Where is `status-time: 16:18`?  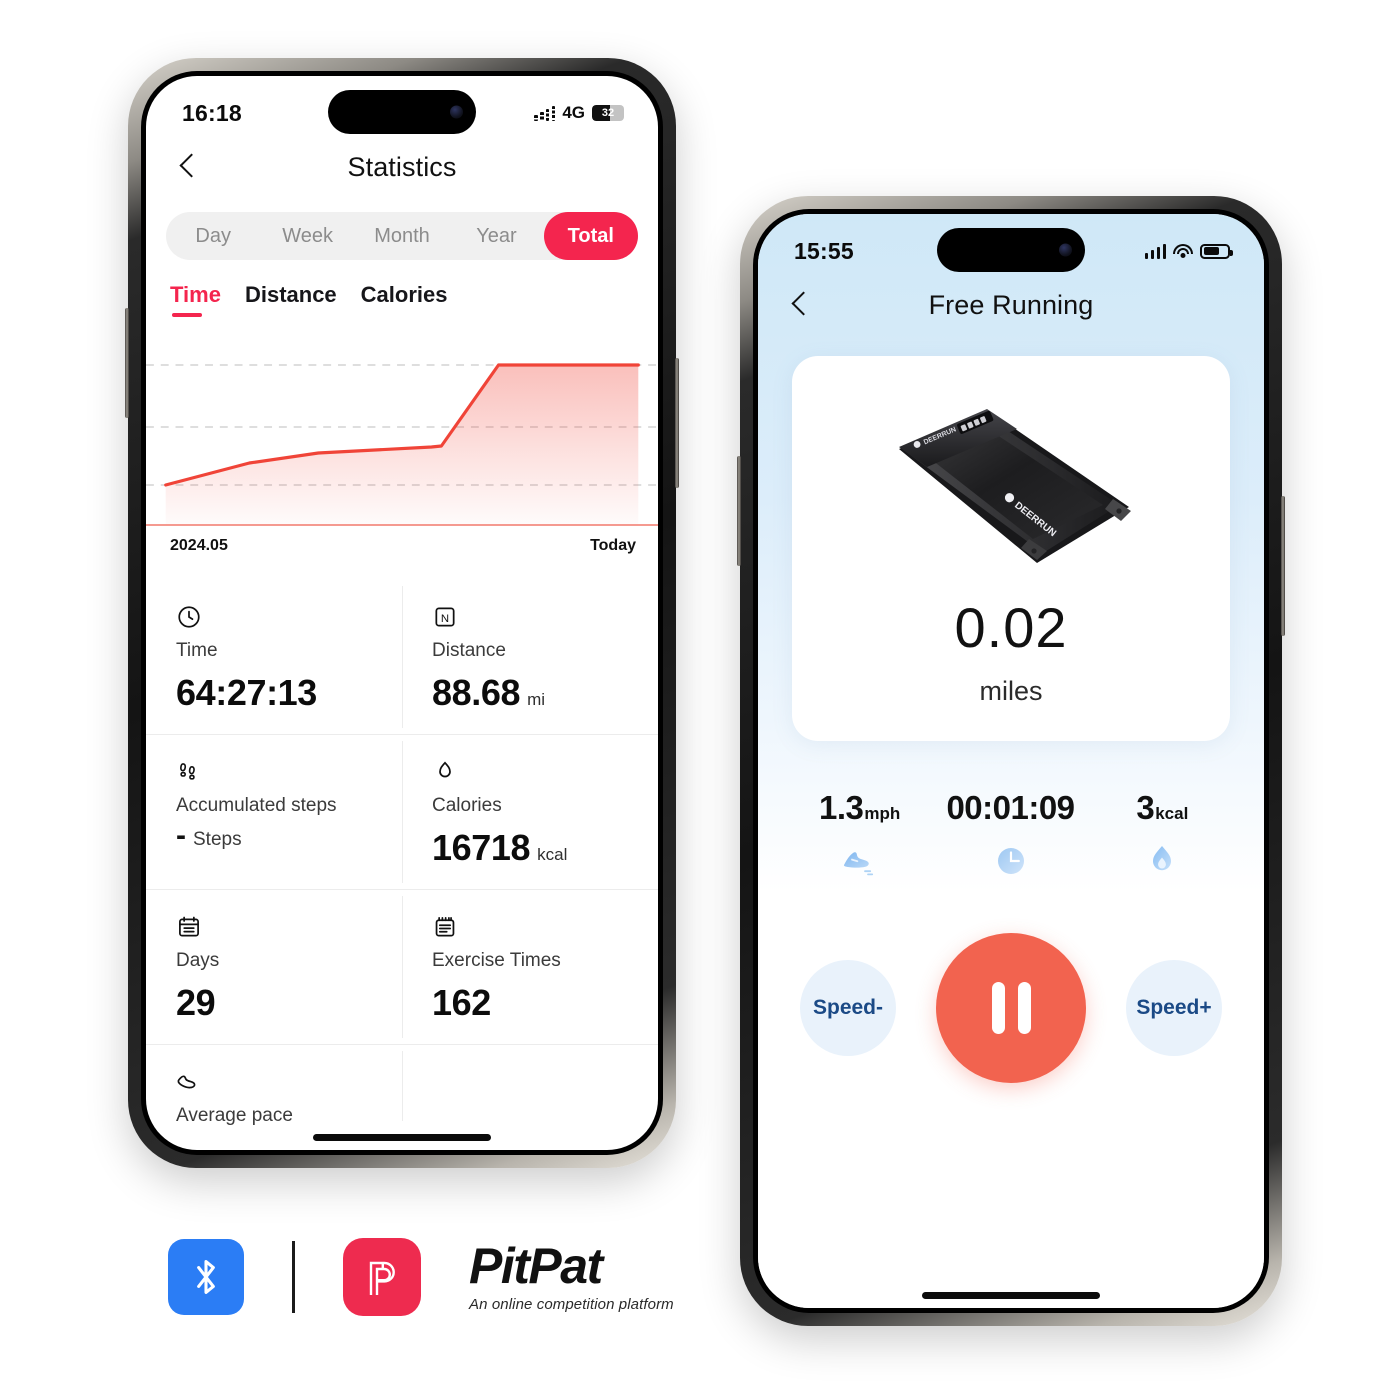 status-time: 16:18 is located at coordinates (212, 112).